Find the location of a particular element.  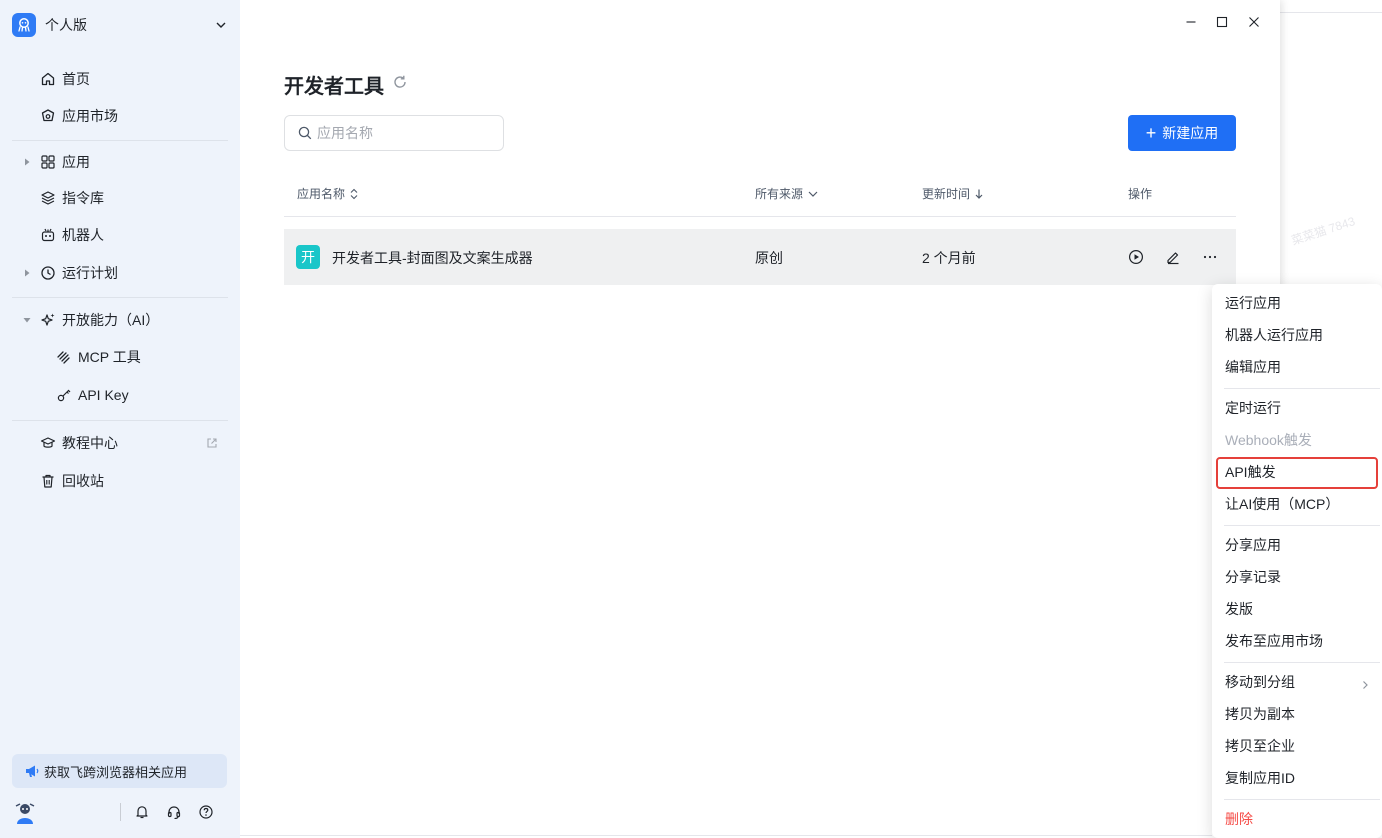

search-box is located at coordinates (394, 133).